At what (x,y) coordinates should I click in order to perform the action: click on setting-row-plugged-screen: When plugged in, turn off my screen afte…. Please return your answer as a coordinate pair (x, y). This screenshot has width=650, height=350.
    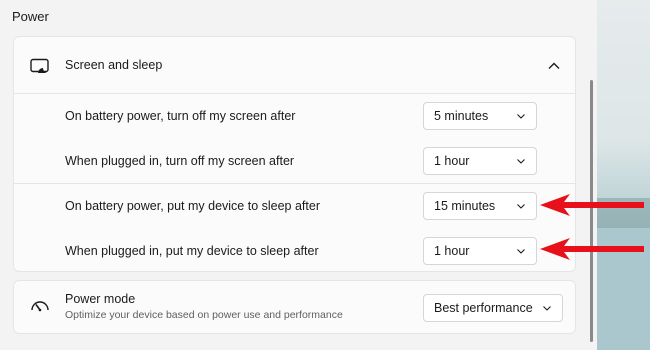
    Looking at the image, I should click on (294, 161).